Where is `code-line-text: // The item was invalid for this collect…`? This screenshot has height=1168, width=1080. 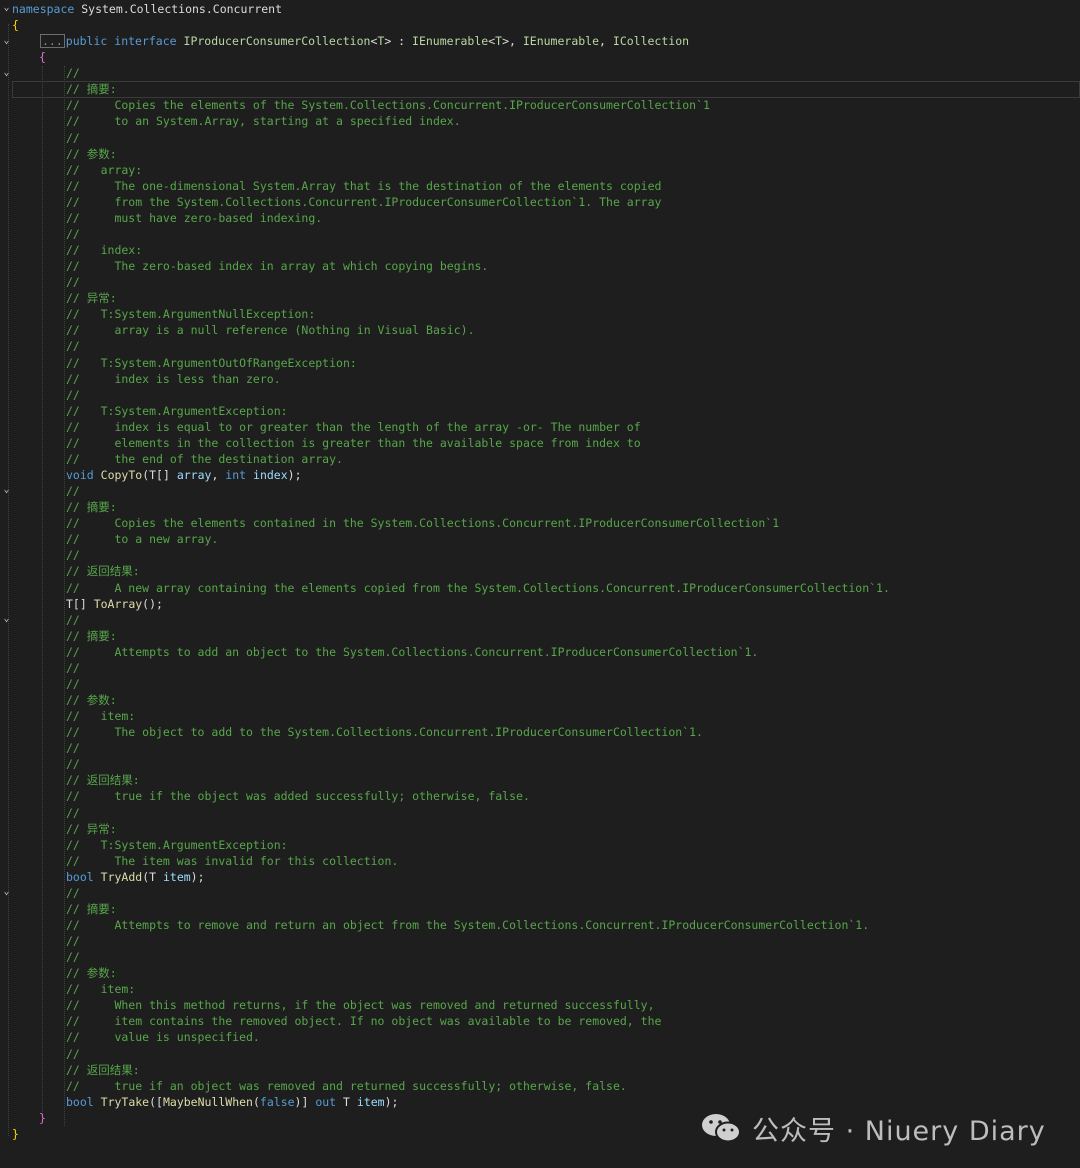
code-line-text: // The item was invalid for this collect… is located at coordinates (232, 861).